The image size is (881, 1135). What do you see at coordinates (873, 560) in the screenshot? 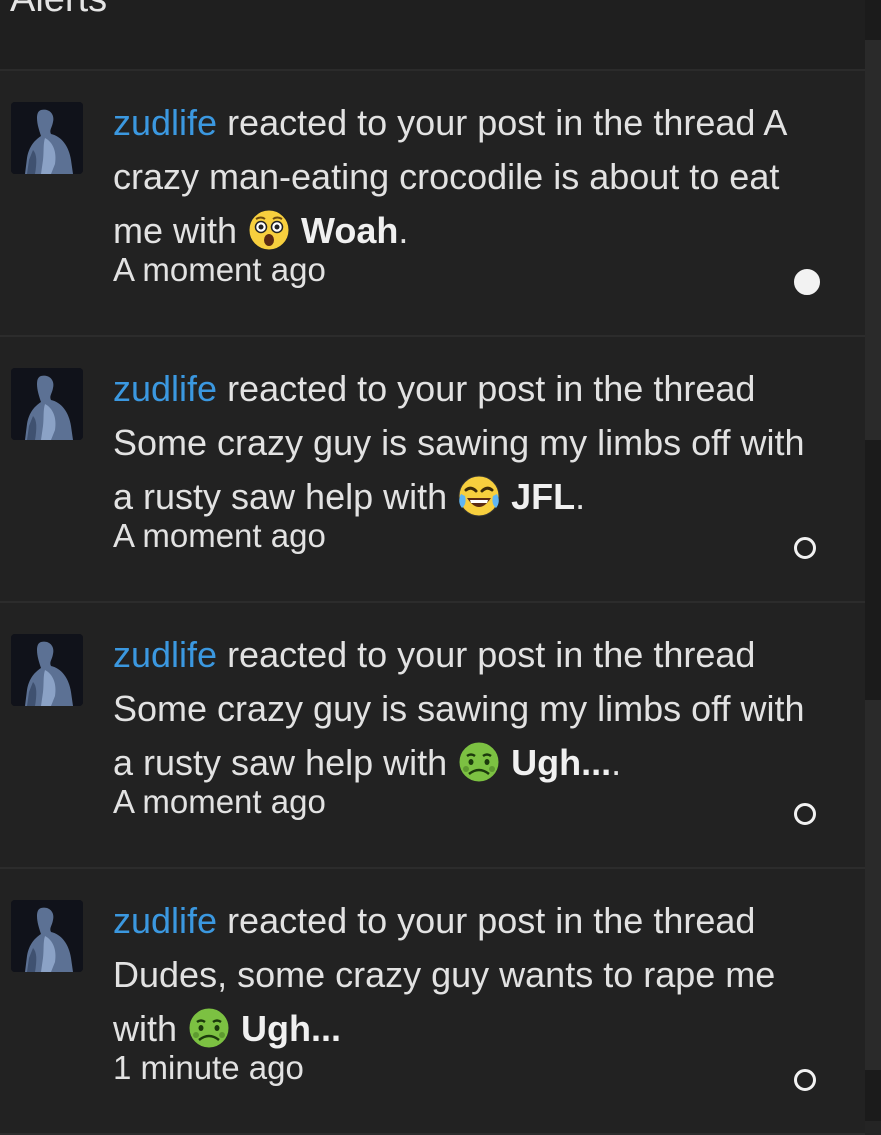
I see `scroll-edge` at bounding box center [873, 560].